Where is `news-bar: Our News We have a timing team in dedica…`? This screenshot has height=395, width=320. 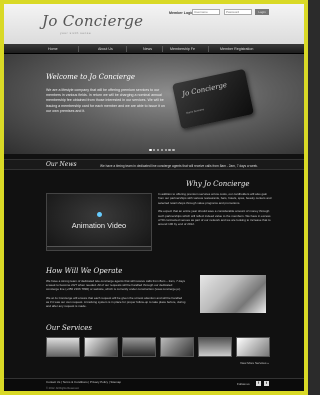 news-bar: Our News We have a timing team in dedica… is located at coordinates (154, 164).